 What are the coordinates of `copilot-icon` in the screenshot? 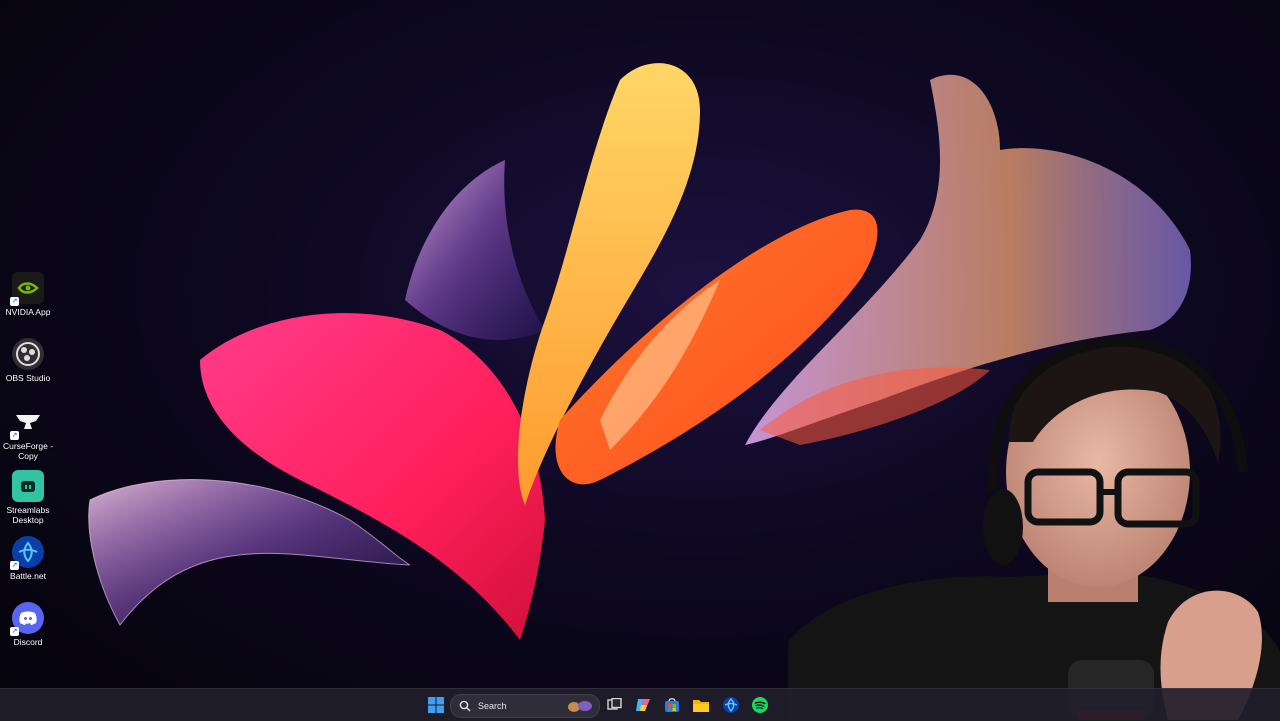 It's located at (643, 705).